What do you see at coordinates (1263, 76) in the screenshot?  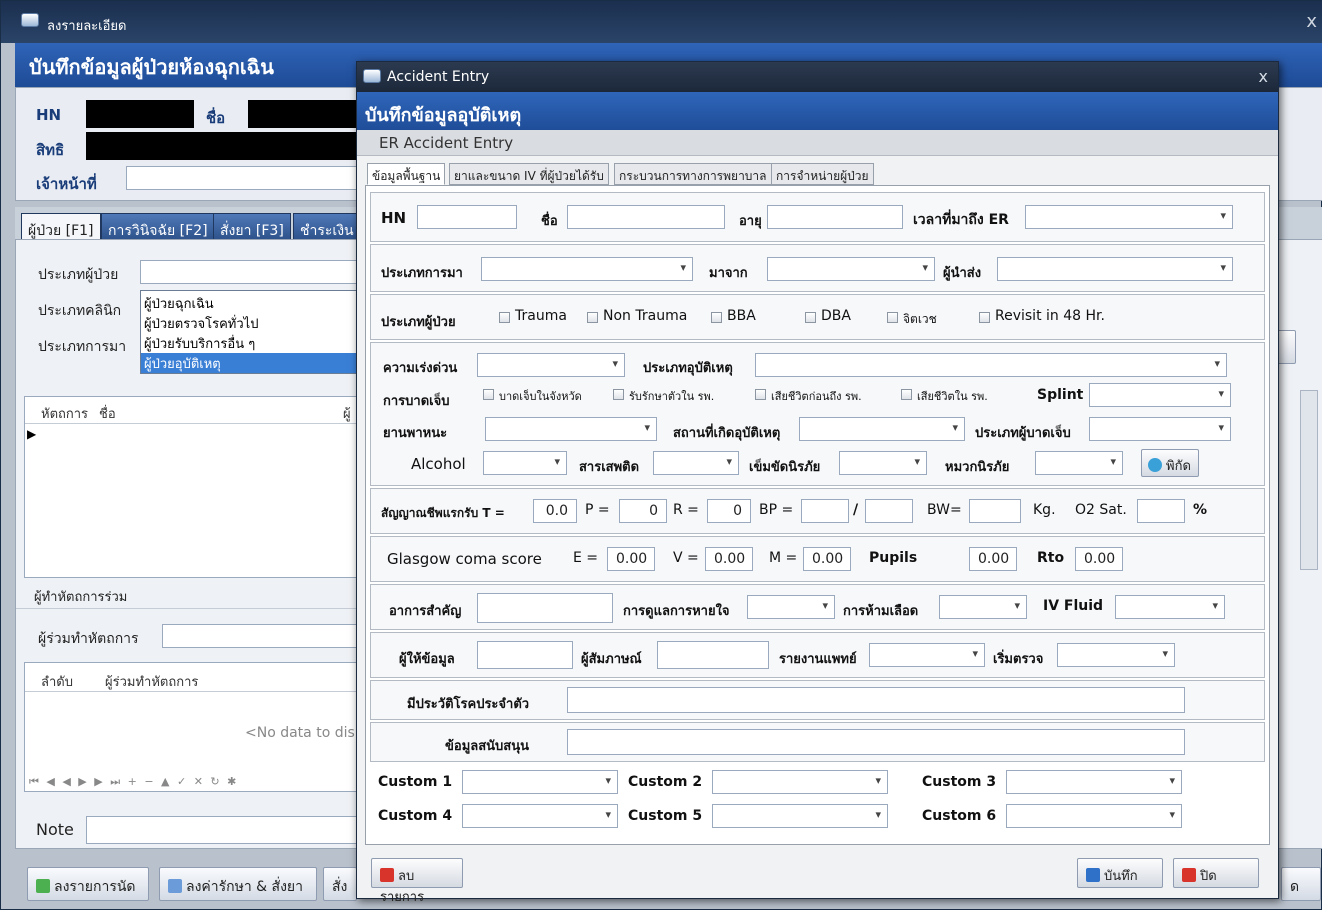 I see `dialog-close-icon: x` at bounding box center [1263, 76].